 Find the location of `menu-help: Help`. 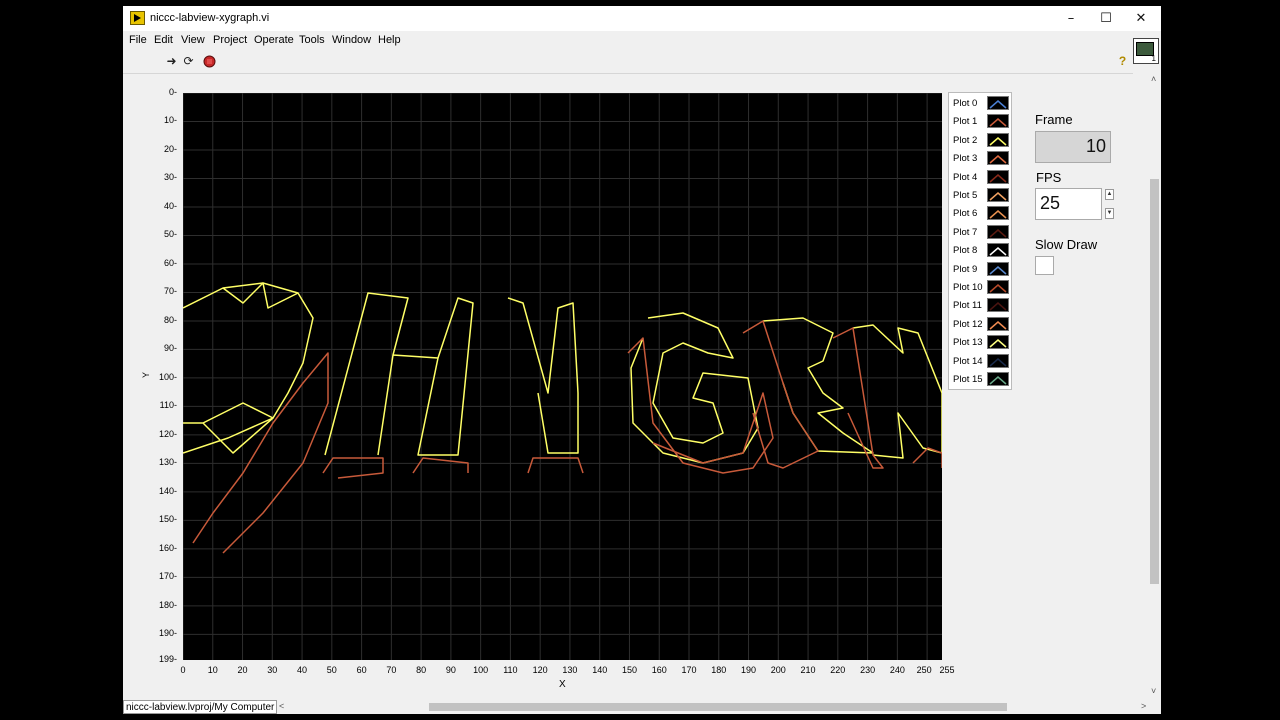

menu-help: Help is located at coordinates (389, 40).